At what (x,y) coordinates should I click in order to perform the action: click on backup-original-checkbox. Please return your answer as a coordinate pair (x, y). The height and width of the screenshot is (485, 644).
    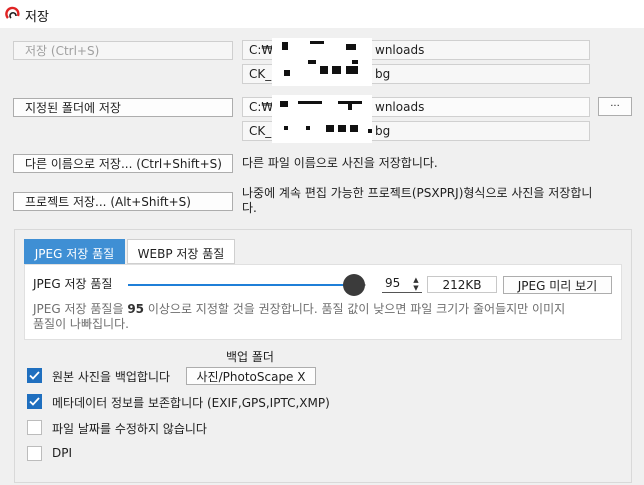
    Looking at the image, I should click on (34, 375).